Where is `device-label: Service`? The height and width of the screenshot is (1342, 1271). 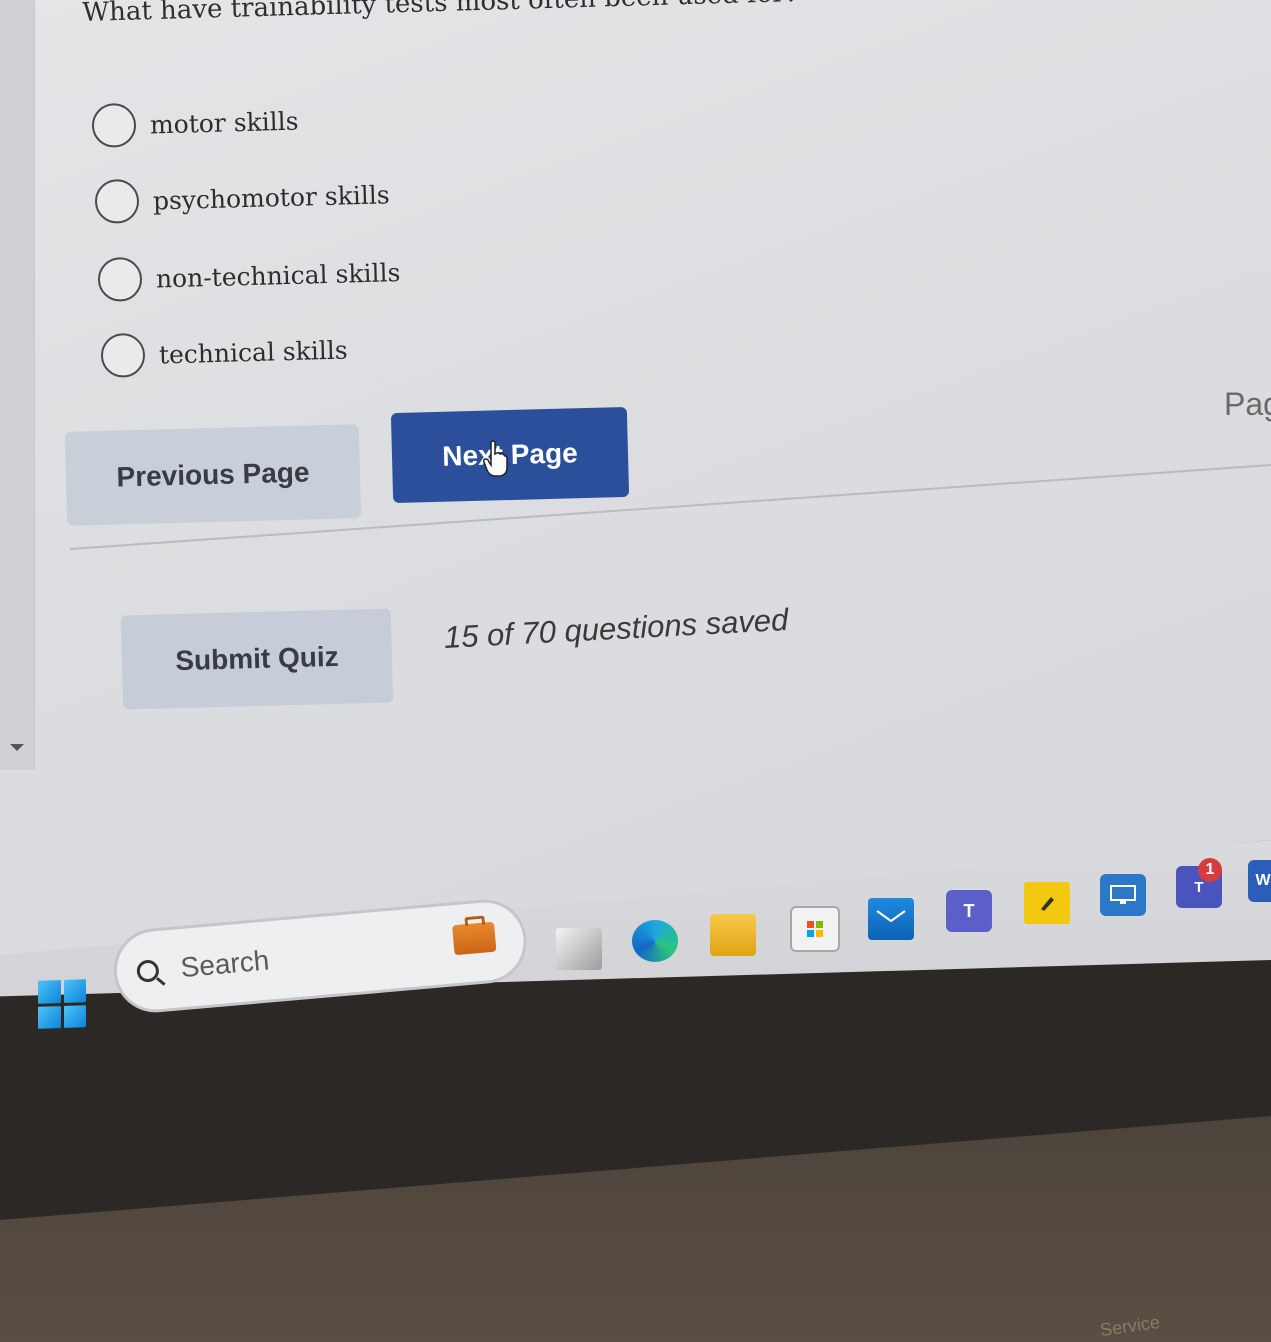
device-label: Service is located at coordinates (1130, 1326).